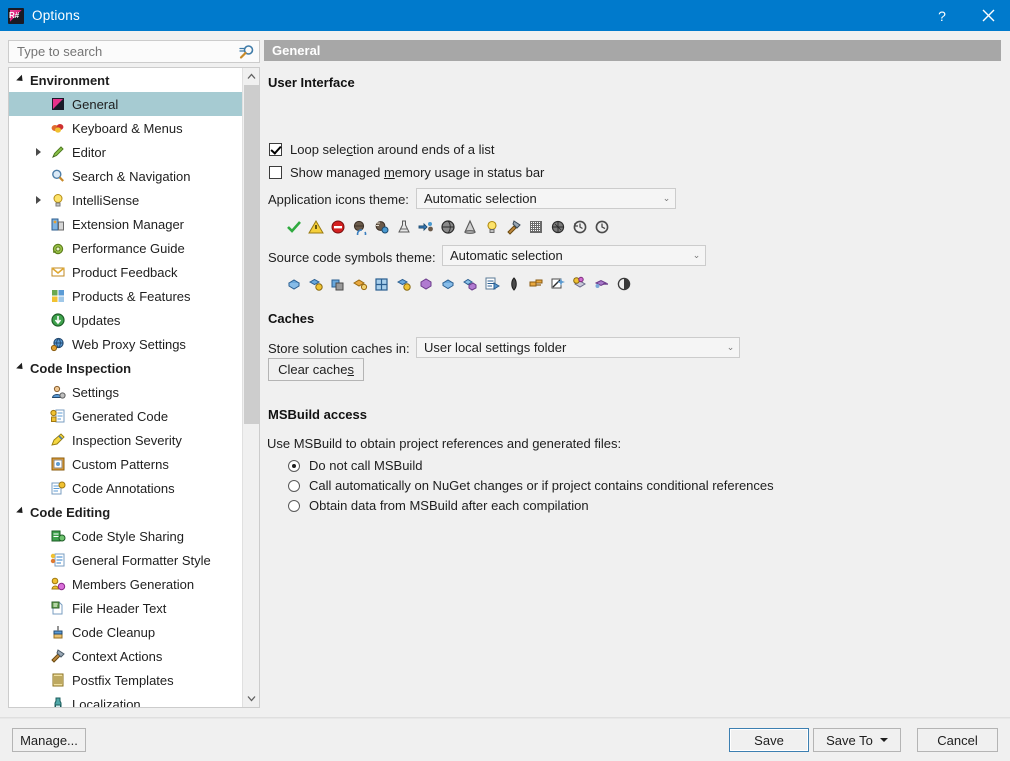 Image resolution: width=1010 pixels, height=761 pixels. What do you see at coordinates (580, 227) in the screenshot?
I see `history-clock-icon` at bounding box center [580, 227].